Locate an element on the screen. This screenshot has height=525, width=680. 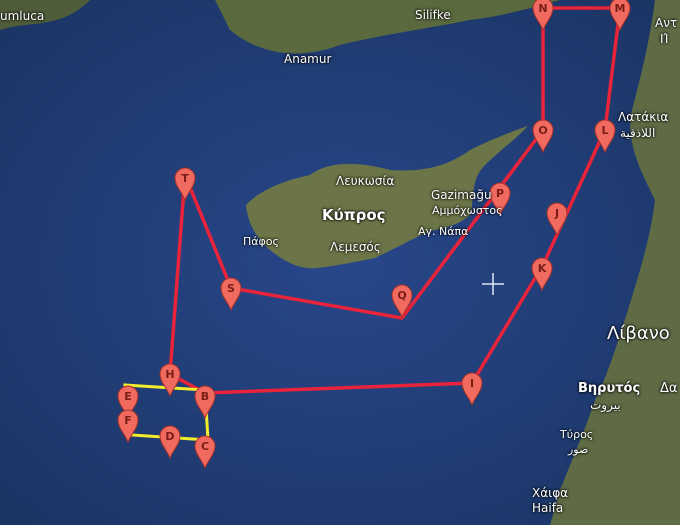
label-syria-top: Αντ is located at coordinates (666, 23).